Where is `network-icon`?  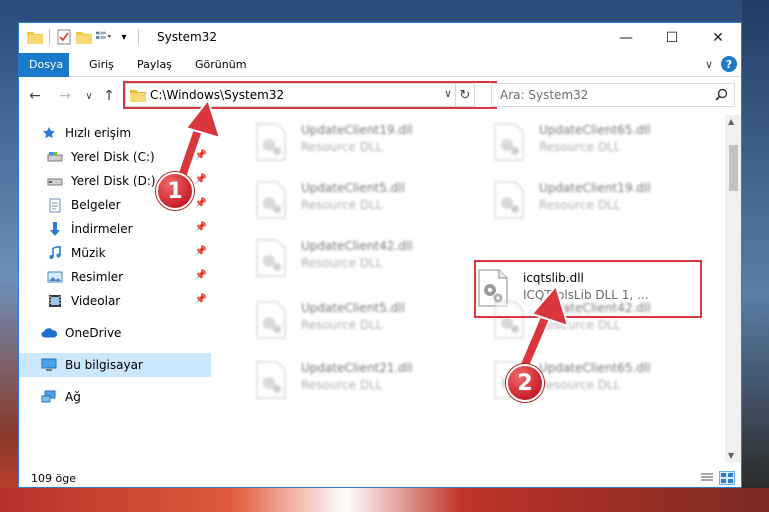 network-icon is located at coordinates (49, 397).